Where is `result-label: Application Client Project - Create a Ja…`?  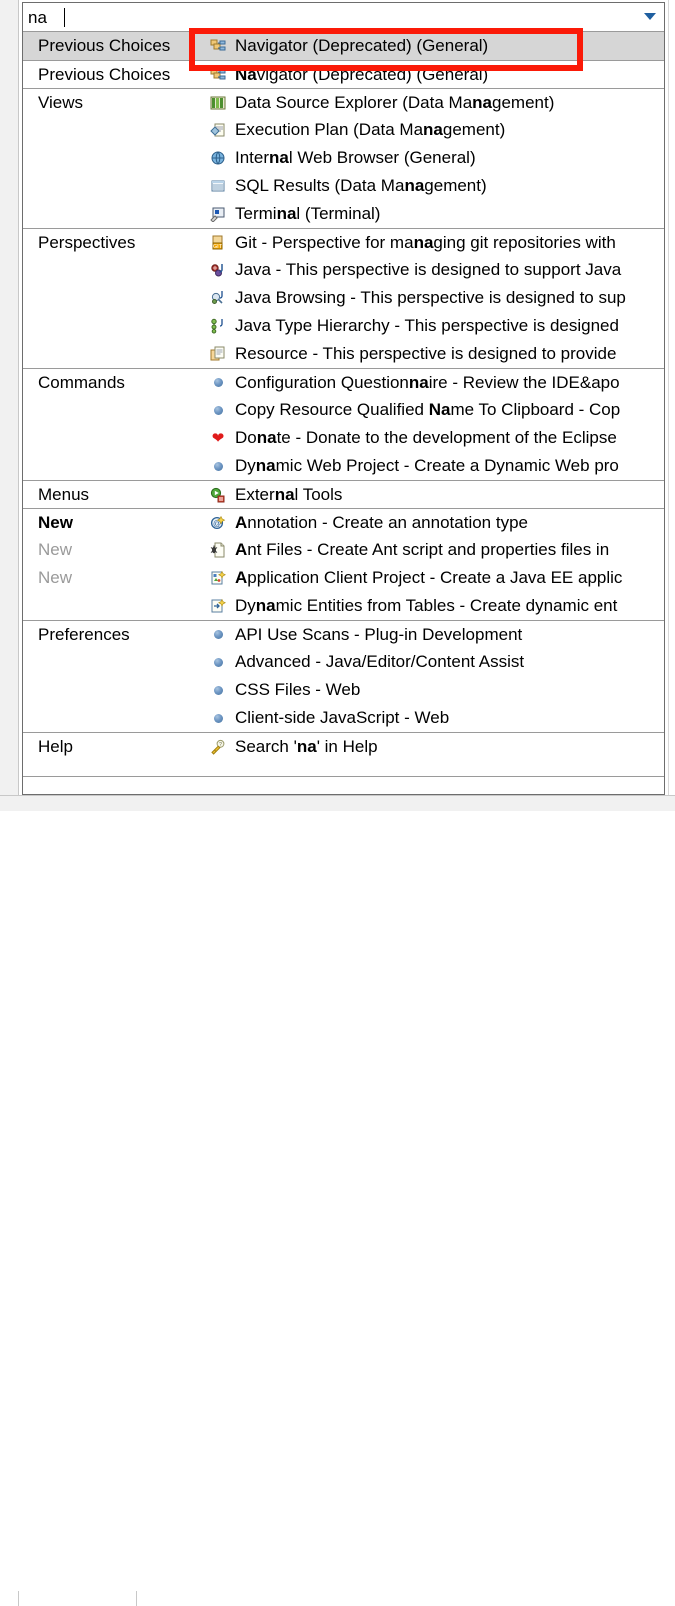 result-label: Application Client Project - Create a Ja… is located at coordinates (448, 578).